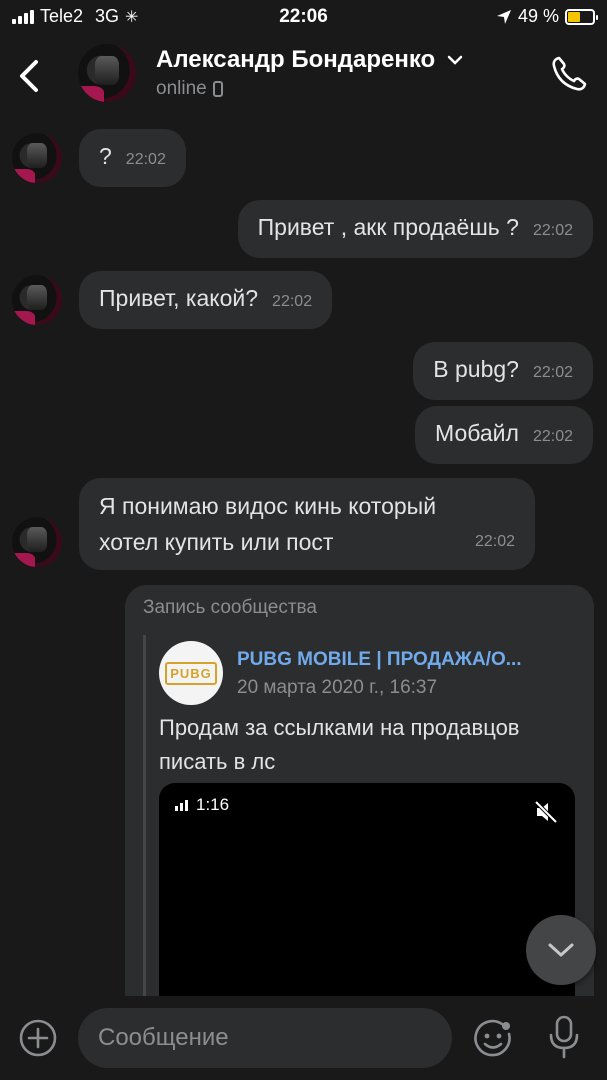  I want to click on message-input, so click(265, 1038).